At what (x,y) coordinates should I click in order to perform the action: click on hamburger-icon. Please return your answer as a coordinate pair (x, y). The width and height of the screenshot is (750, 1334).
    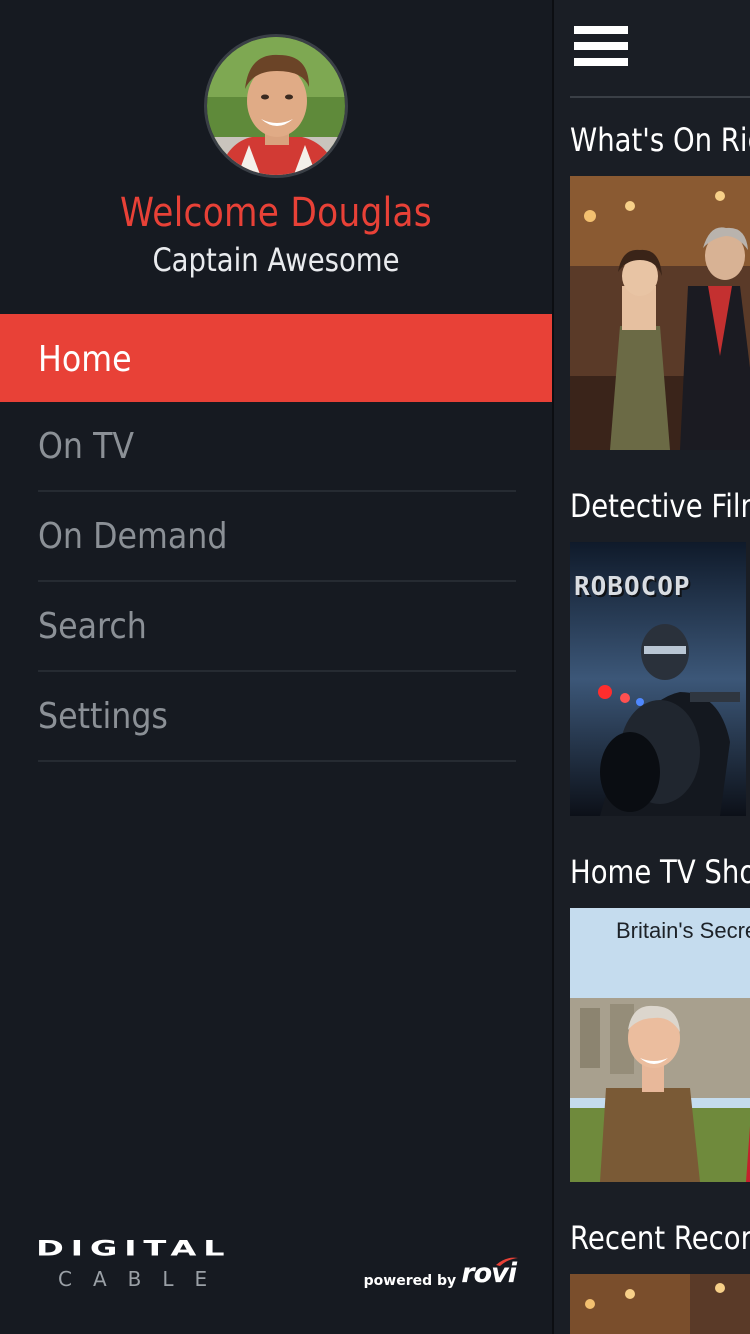
    Looking at the image, I should click on (601, 46).